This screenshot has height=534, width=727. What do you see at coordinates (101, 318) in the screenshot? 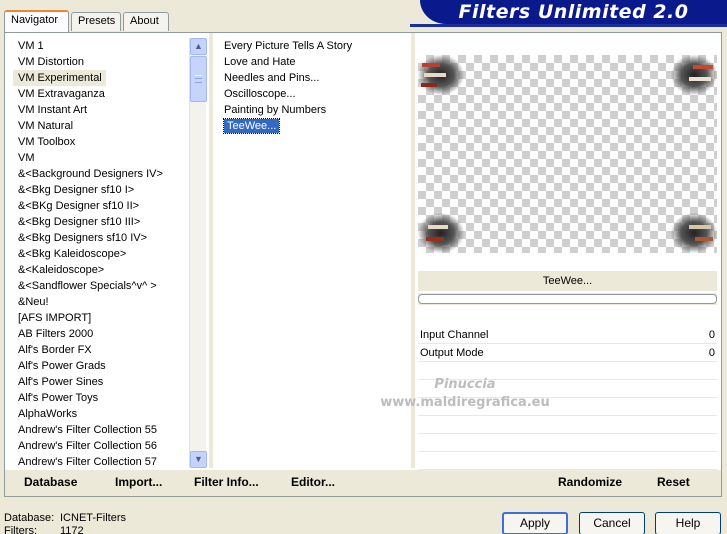
I see `category-item: [AFS IMPORT]` at bounding box center [101, 318].